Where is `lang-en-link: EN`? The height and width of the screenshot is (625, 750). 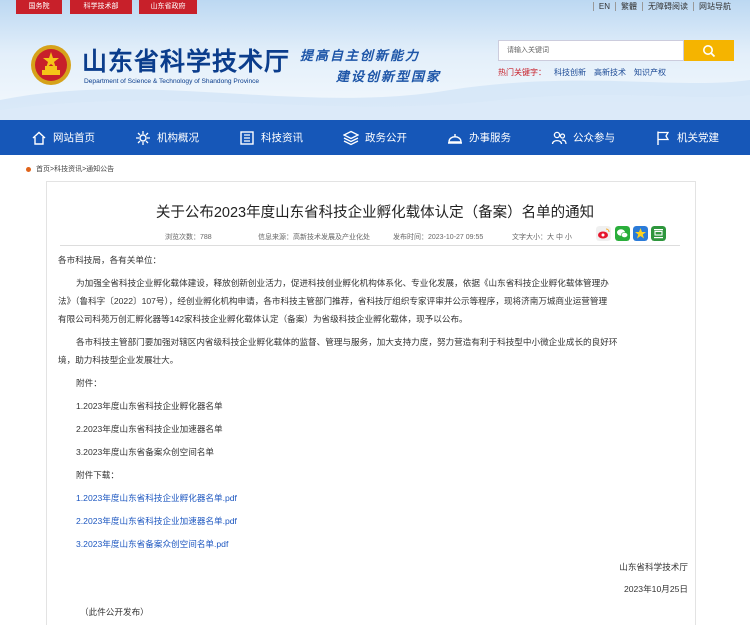 lang-en-link: EN is located at coordinates (603, 6).